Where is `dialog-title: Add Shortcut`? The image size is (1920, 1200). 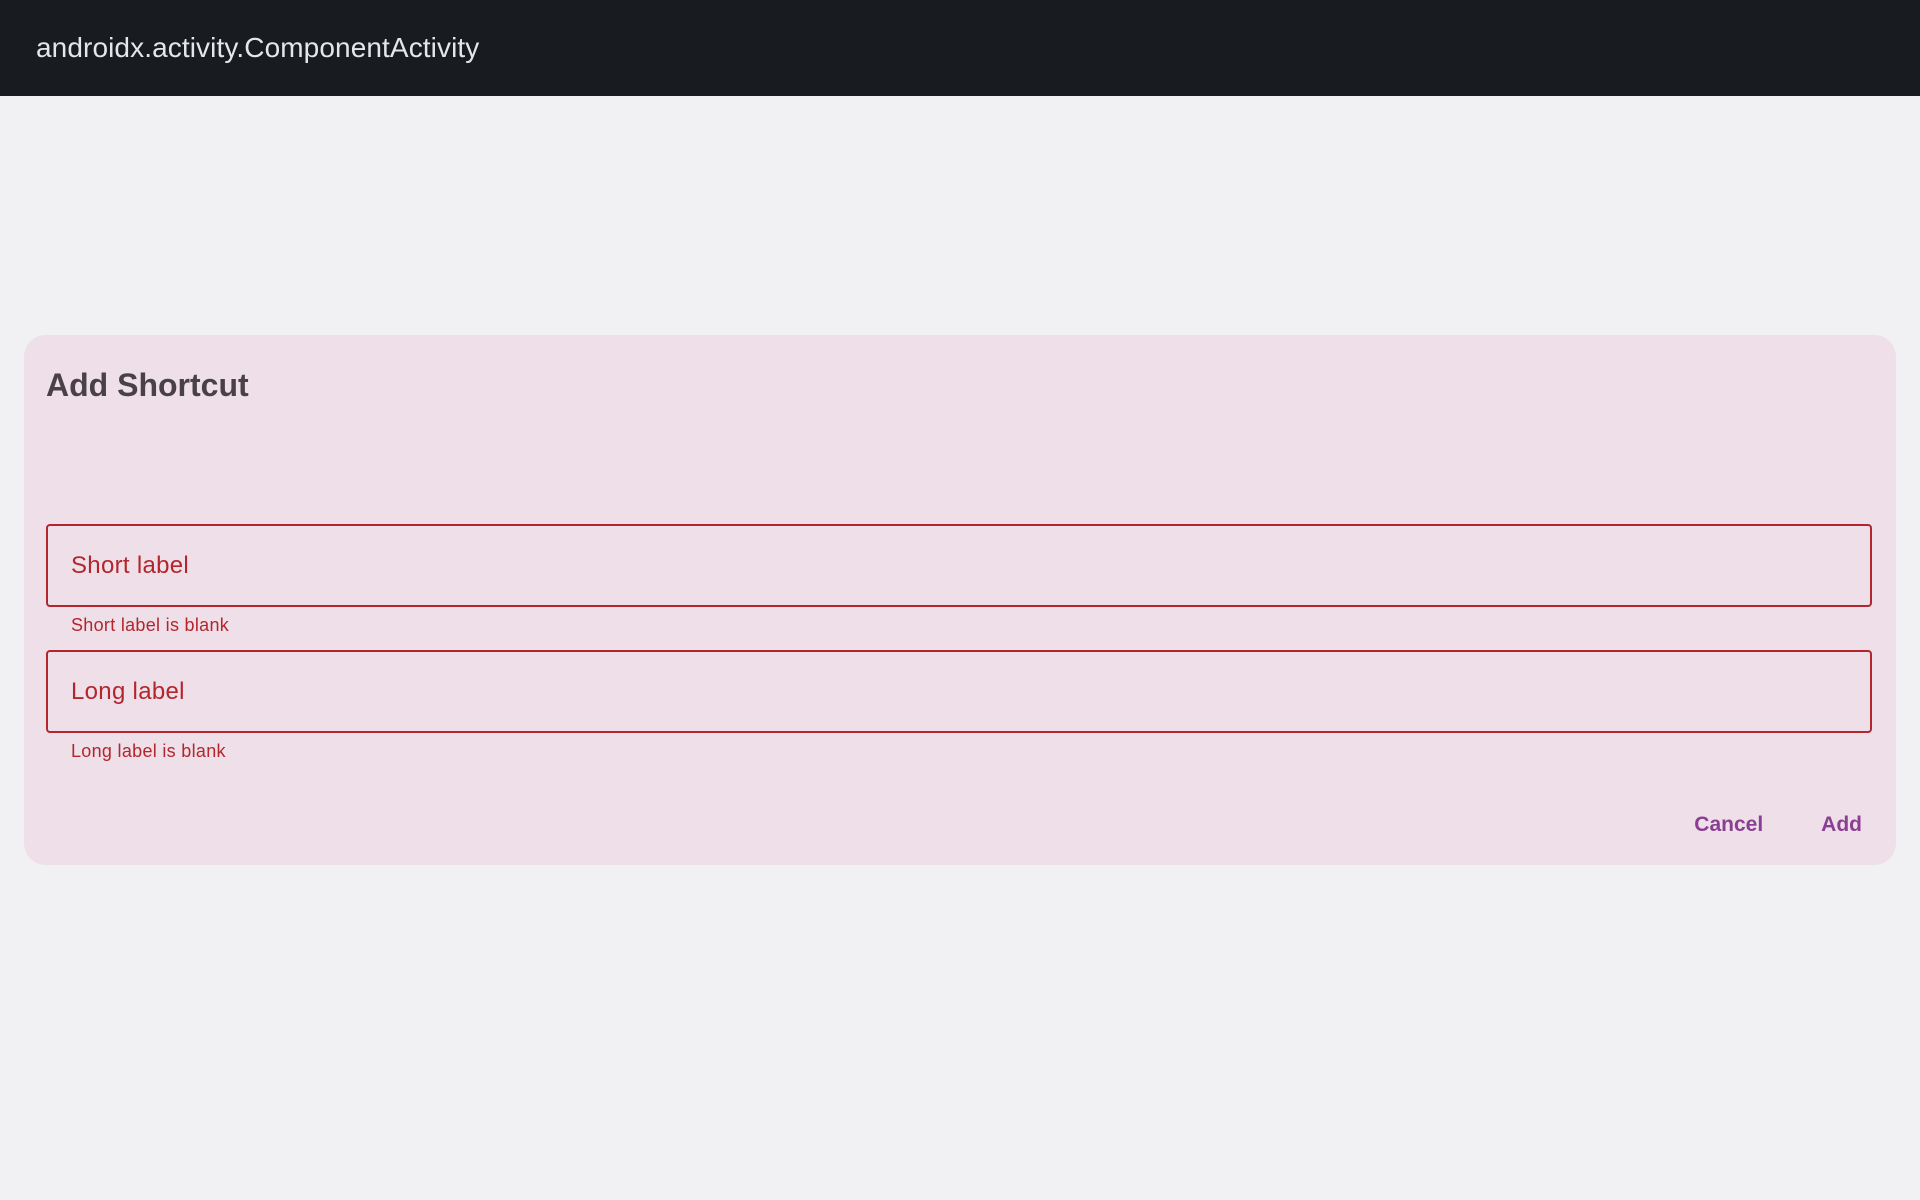
dialog-title: Add Shortcut is located at coordinates (147, 385).